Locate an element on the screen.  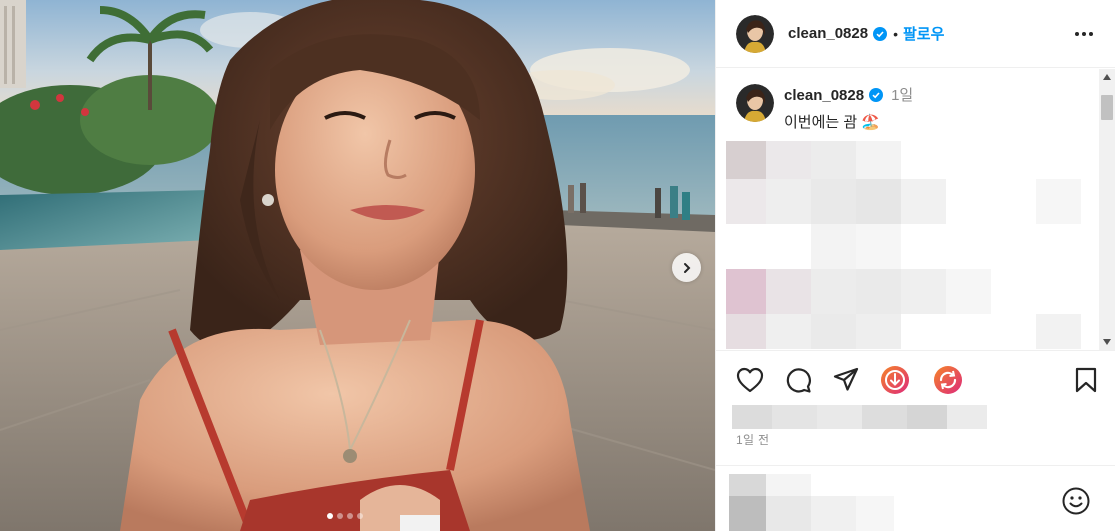
carousel-indicator is located at coordinates (345, 516).